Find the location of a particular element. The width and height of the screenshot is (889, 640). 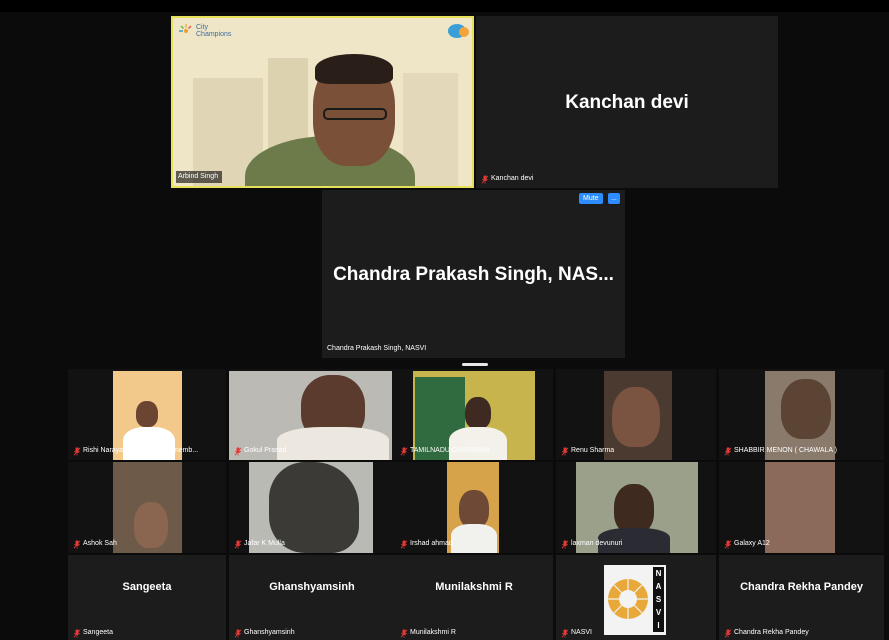

resize-handle is located at coordinates (475, 364).